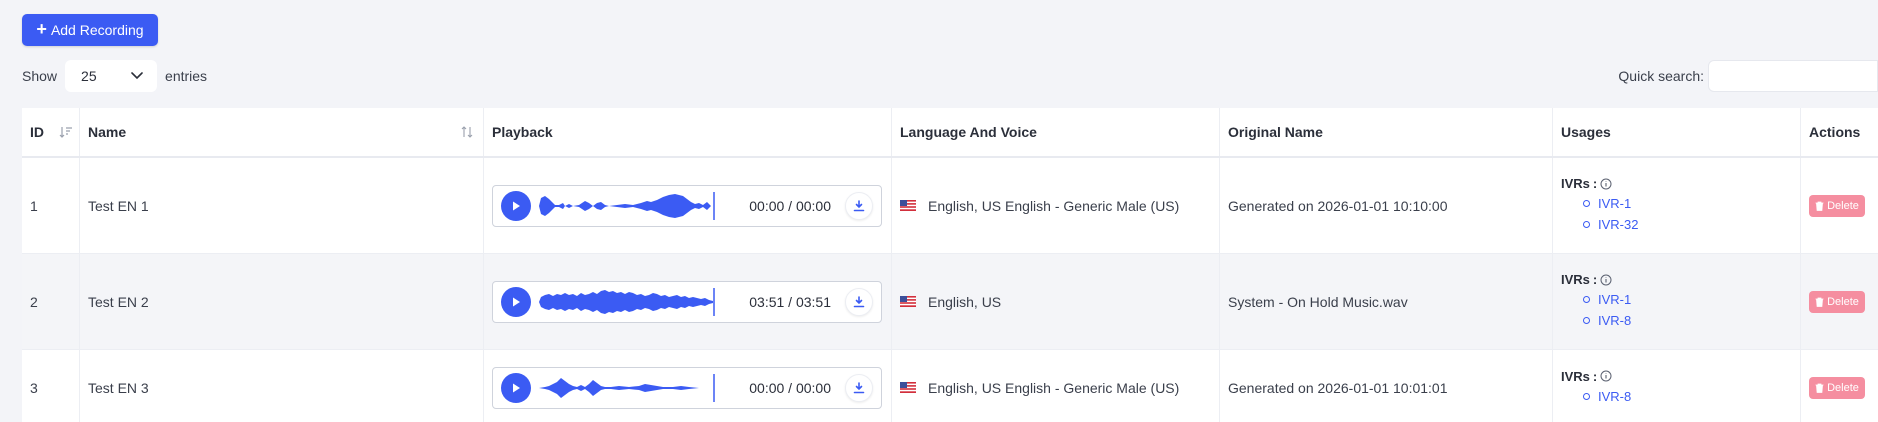 Image resolution: width=1878 pixels, height=422 pixels. Describe the element at coordinates (51, 205) in the screenshot. I see `row-id: 1` at that location.